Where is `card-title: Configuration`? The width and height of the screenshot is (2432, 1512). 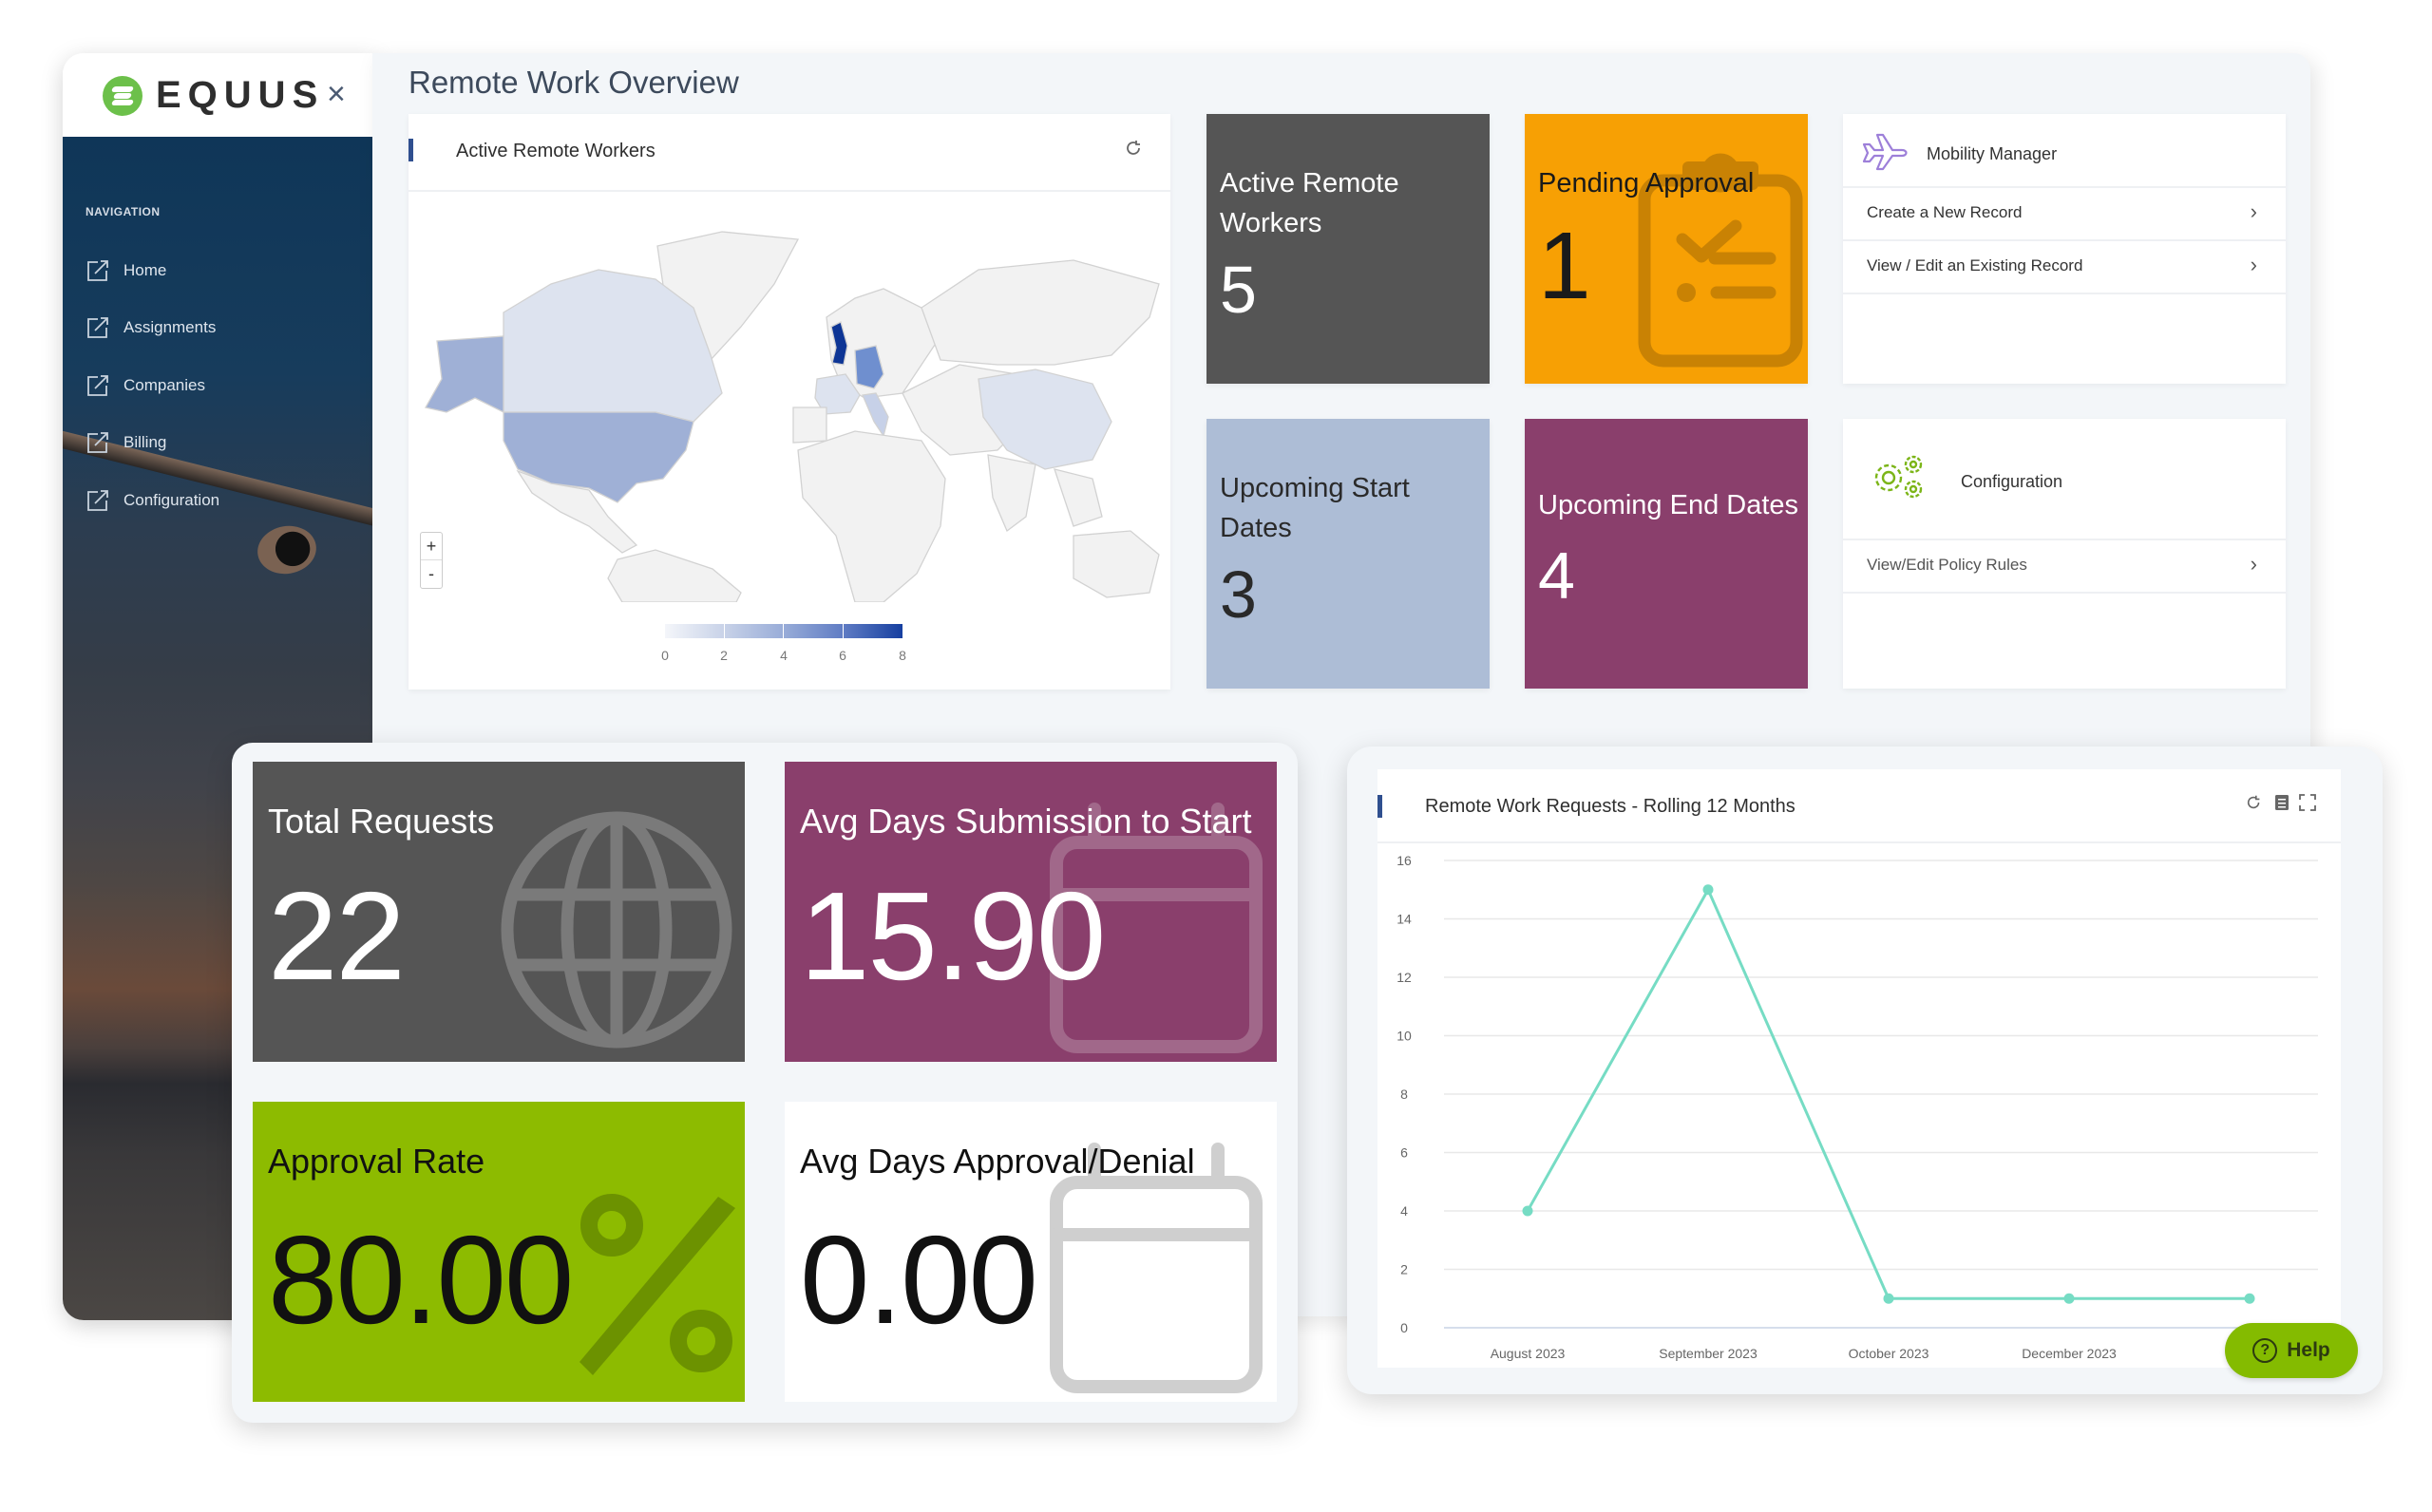 card-title: Configuration is located at coordinates (2012, 482).